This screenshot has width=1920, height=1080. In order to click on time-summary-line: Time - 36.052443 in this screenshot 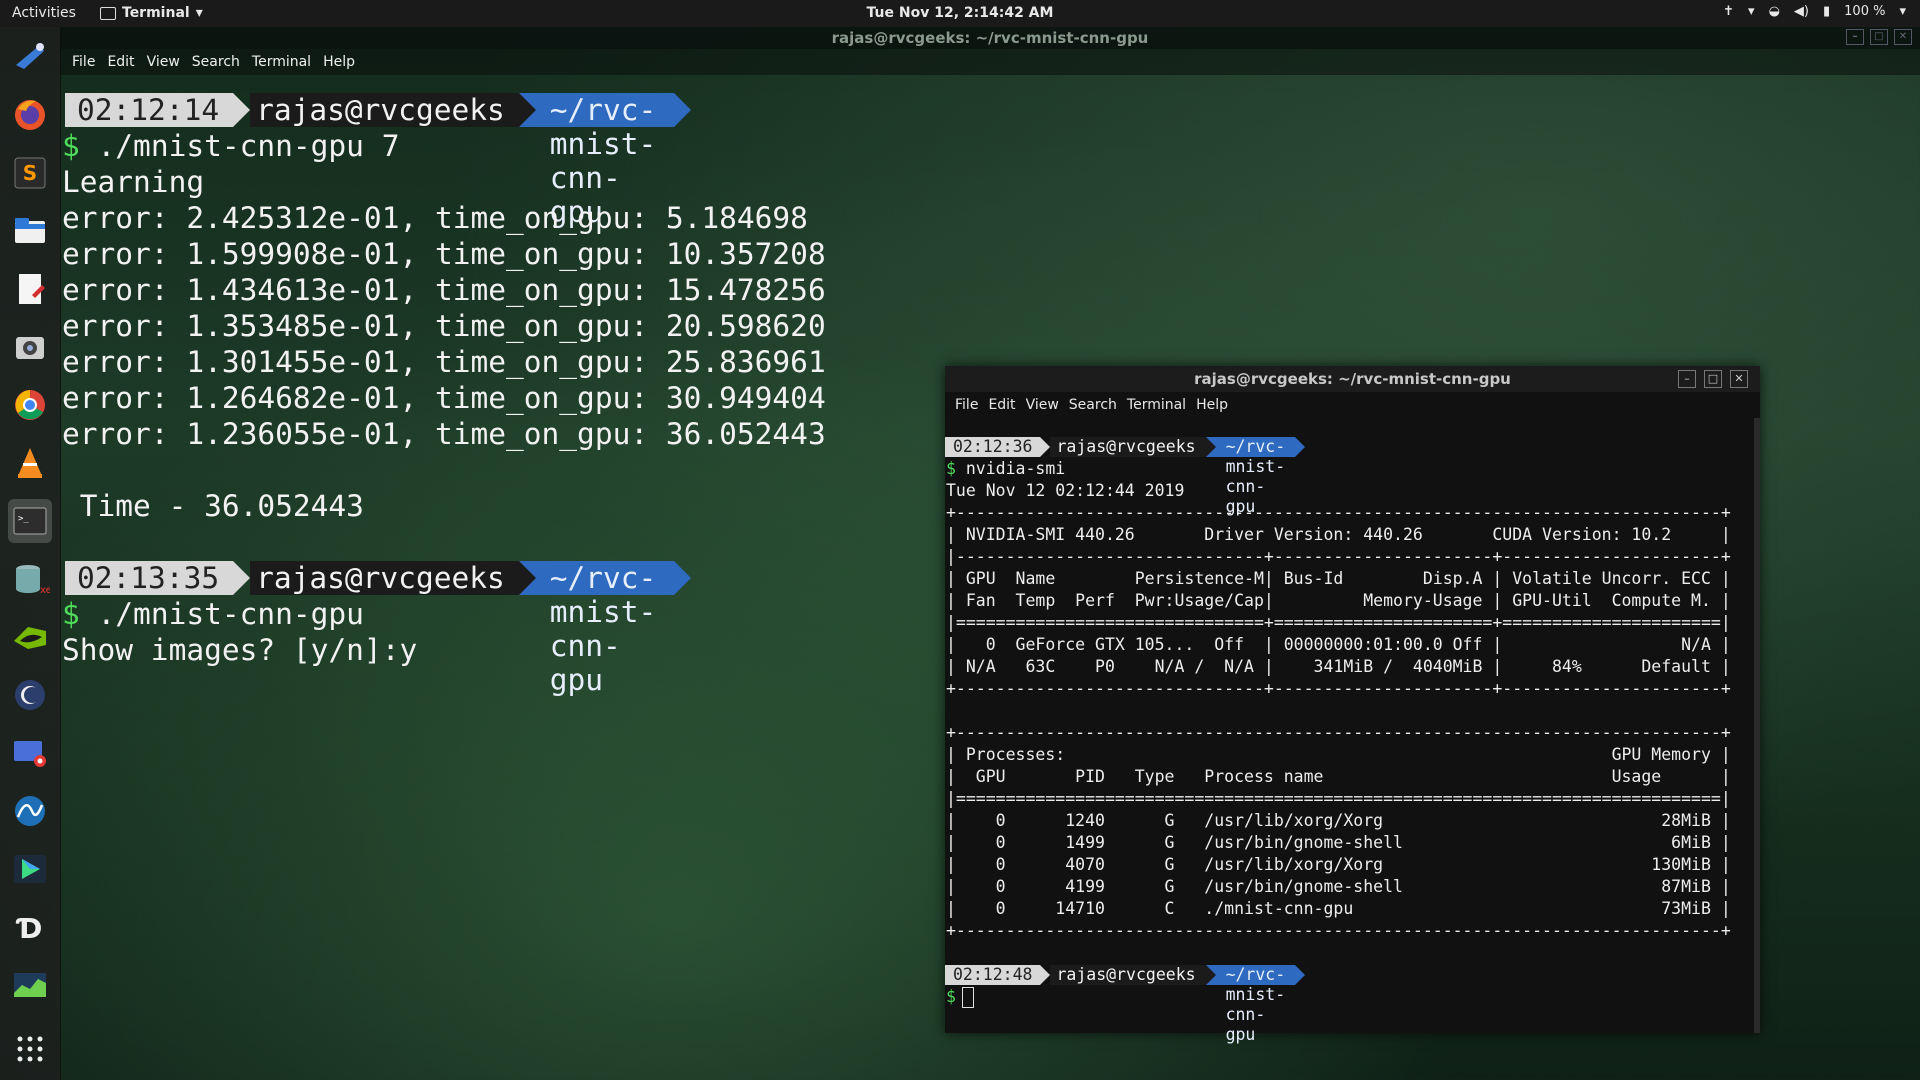, I will do `click(213, 506)`.